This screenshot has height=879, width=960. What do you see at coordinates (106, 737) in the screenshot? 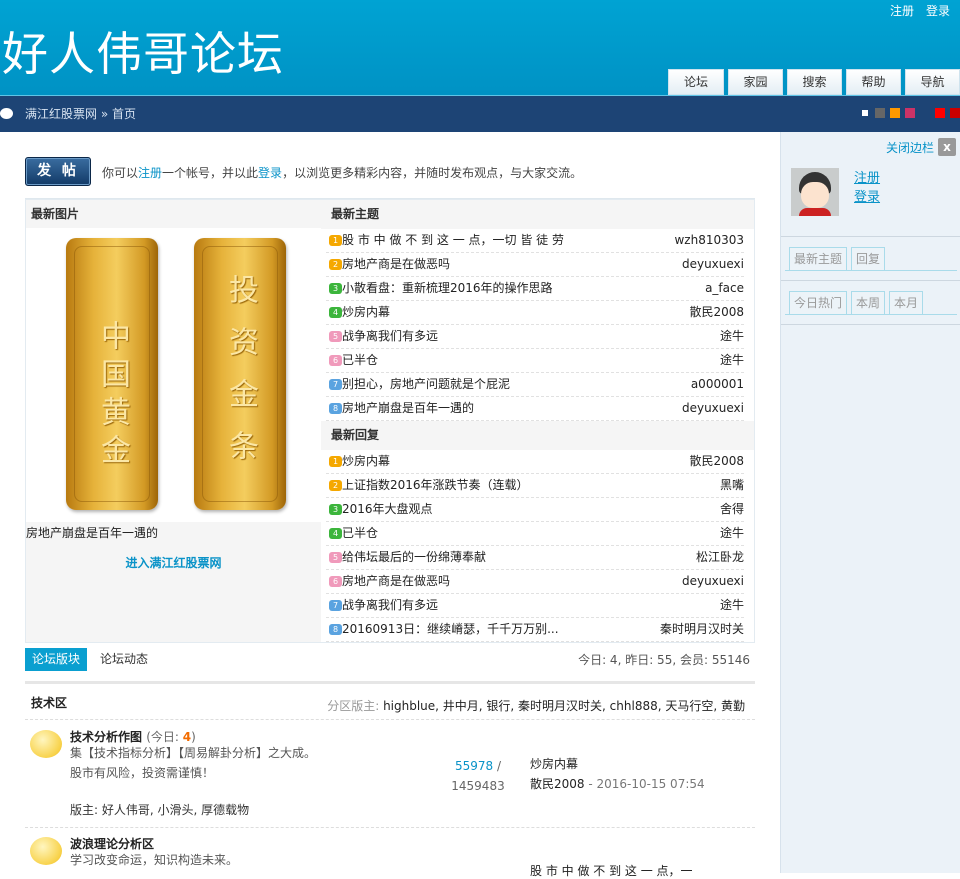
I see `forum-name: 技术分析作图` at bounding box center [106, 737].